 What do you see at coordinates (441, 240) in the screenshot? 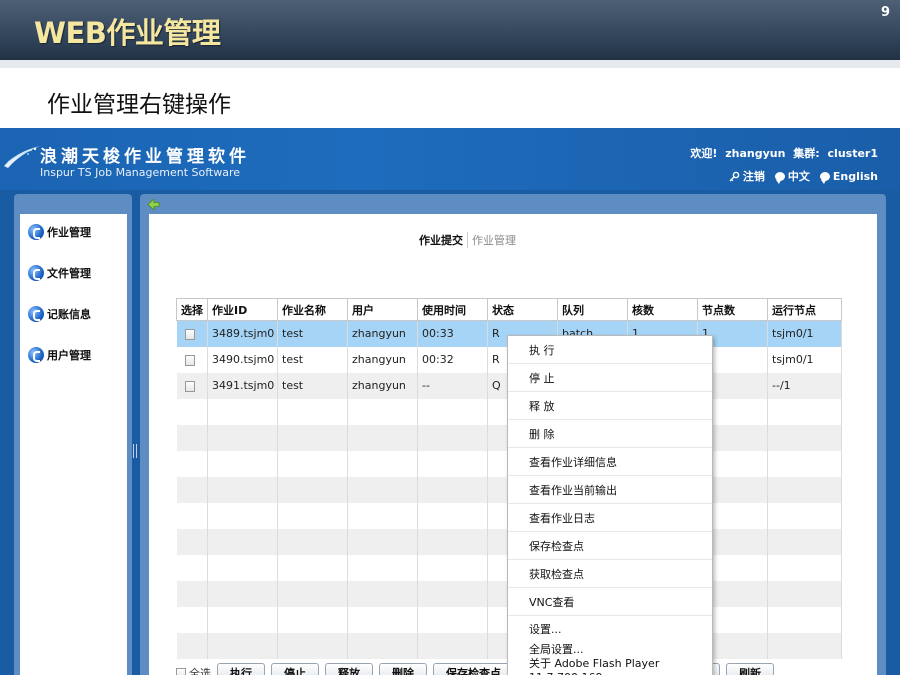
I see `tab-job-submit: 作业提交` at bounding box center [441, 240].